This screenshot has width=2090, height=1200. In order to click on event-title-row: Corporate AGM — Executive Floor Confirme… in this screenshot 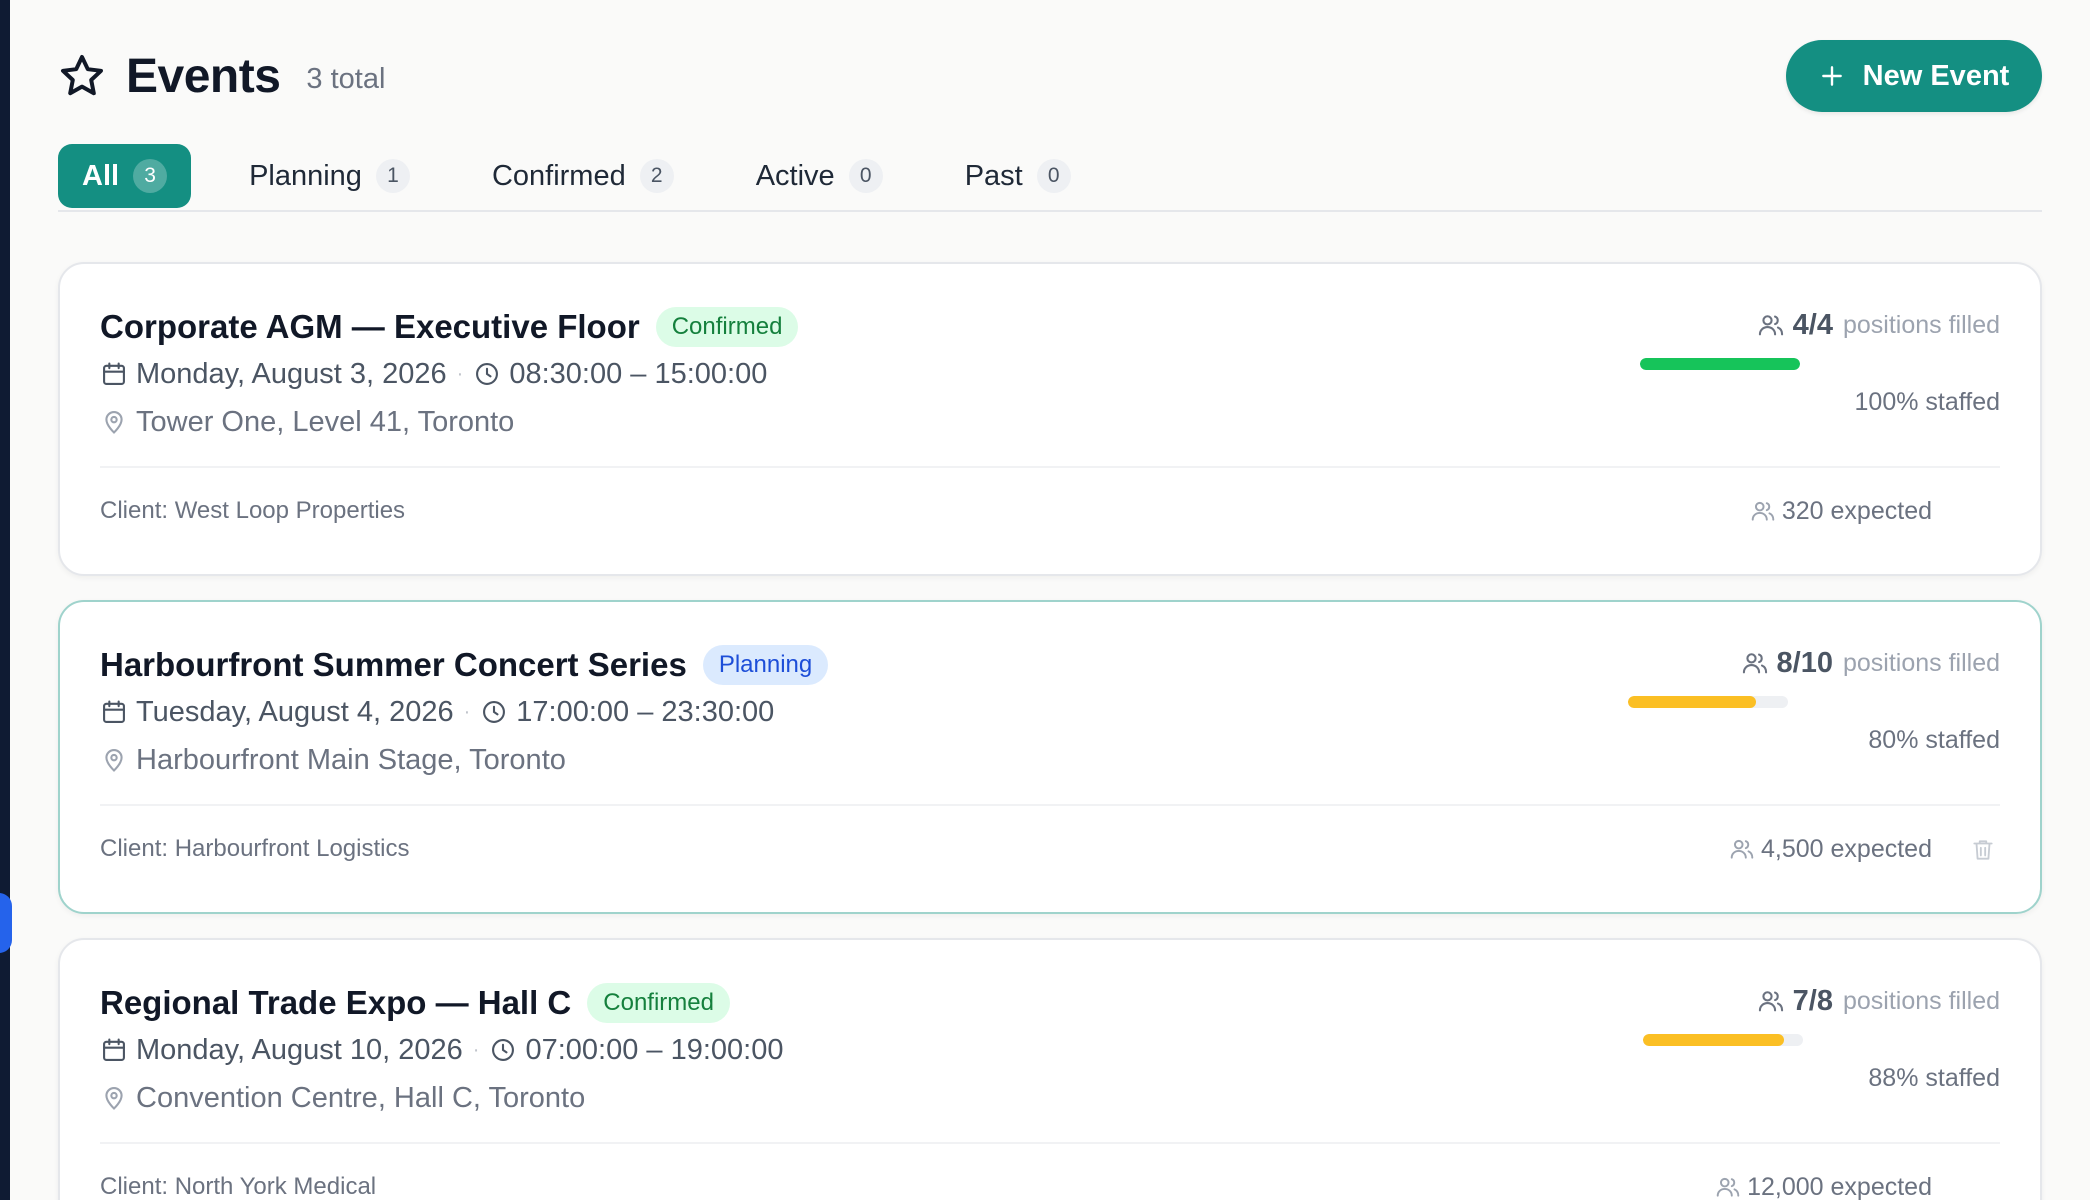, I will do `click(449, 327)`.